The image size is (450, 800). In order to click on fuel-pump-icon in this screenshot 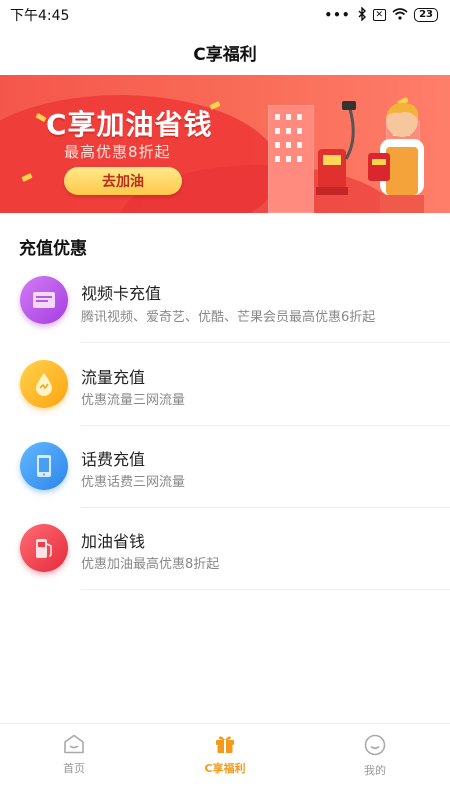, I will do `click(44, 548)`.